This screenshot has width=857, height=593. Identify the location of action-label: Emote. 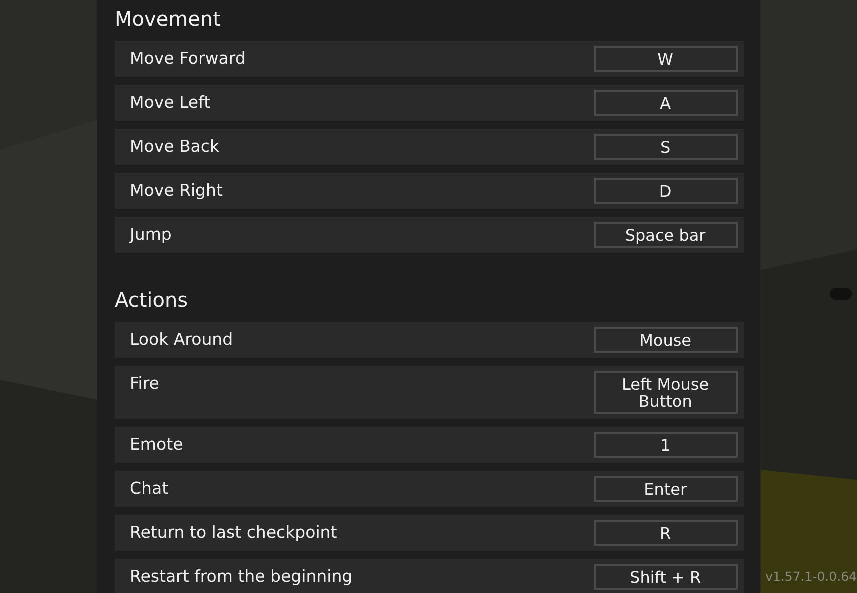
(157, 445).